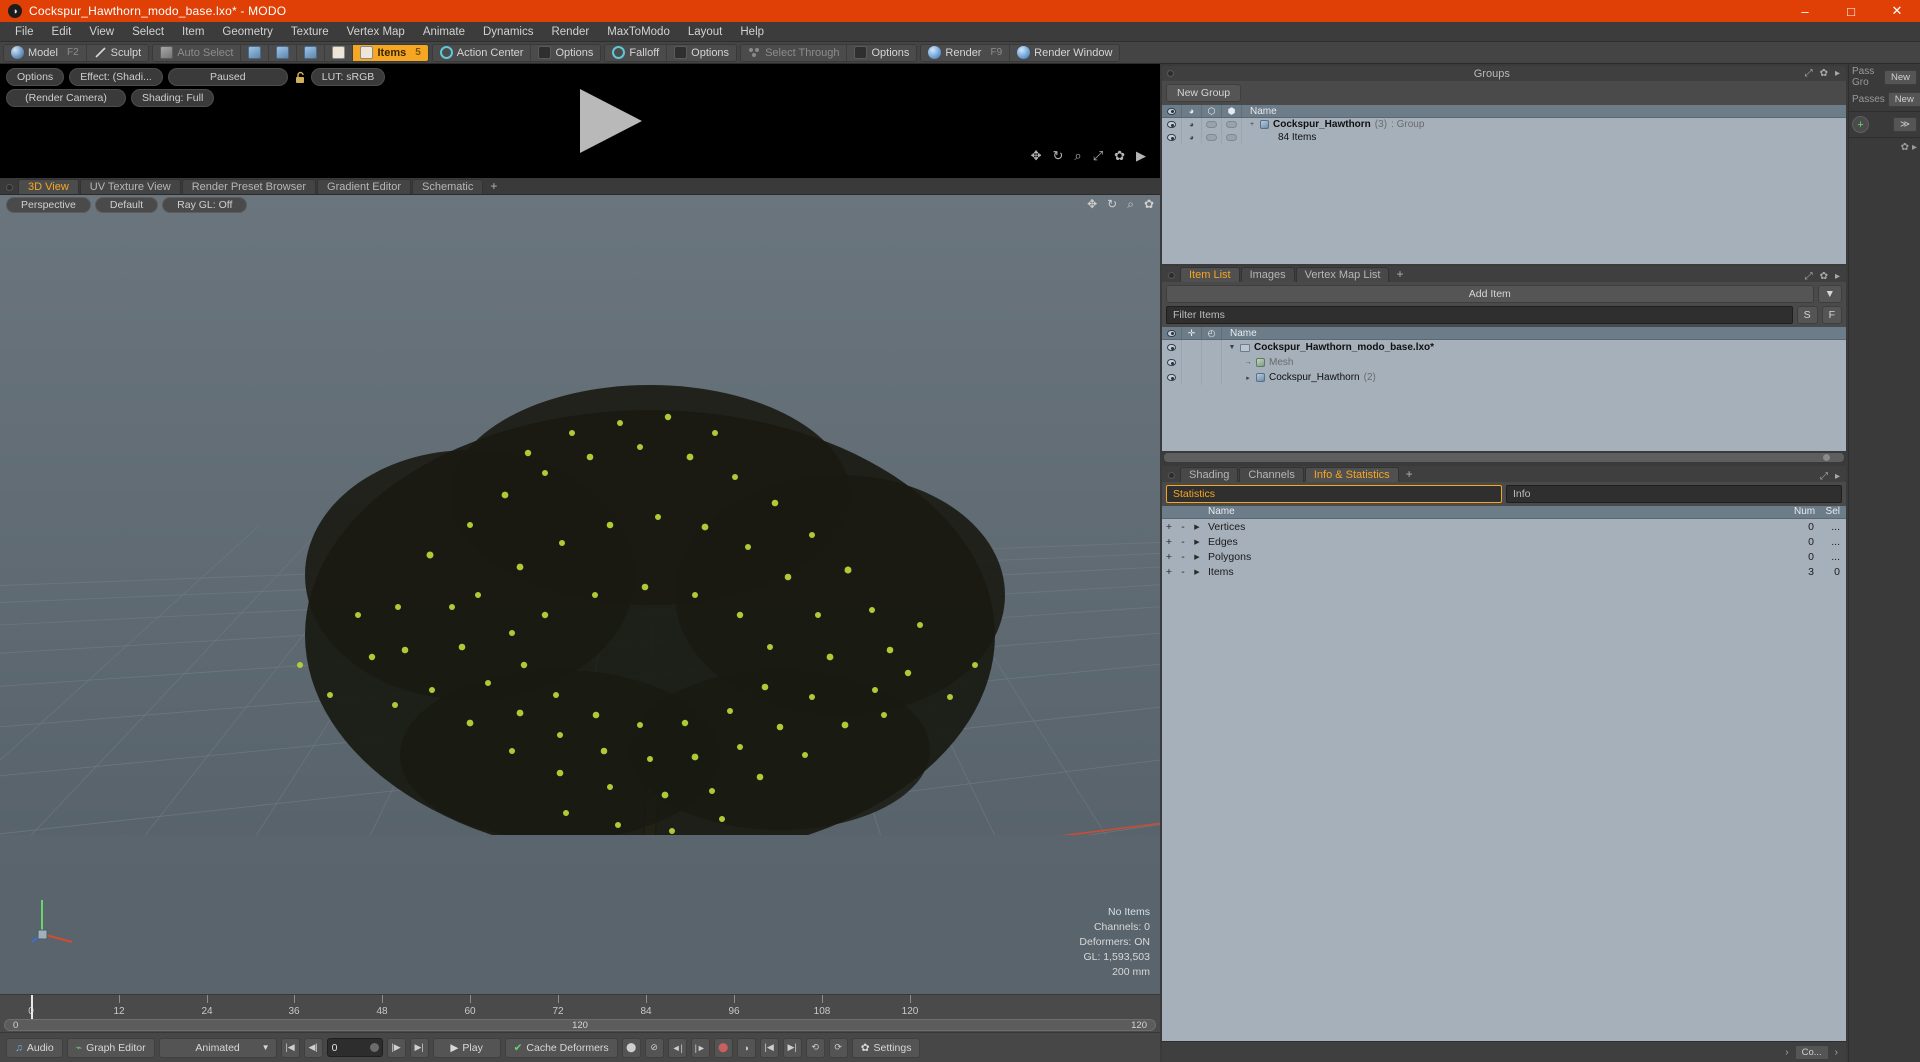 The height and width of the screenshot is (1062, 1920). Describe the element at coordinates (1171, 275) in the screenshot. I see `item-list-panel-dot-icon` at that location.